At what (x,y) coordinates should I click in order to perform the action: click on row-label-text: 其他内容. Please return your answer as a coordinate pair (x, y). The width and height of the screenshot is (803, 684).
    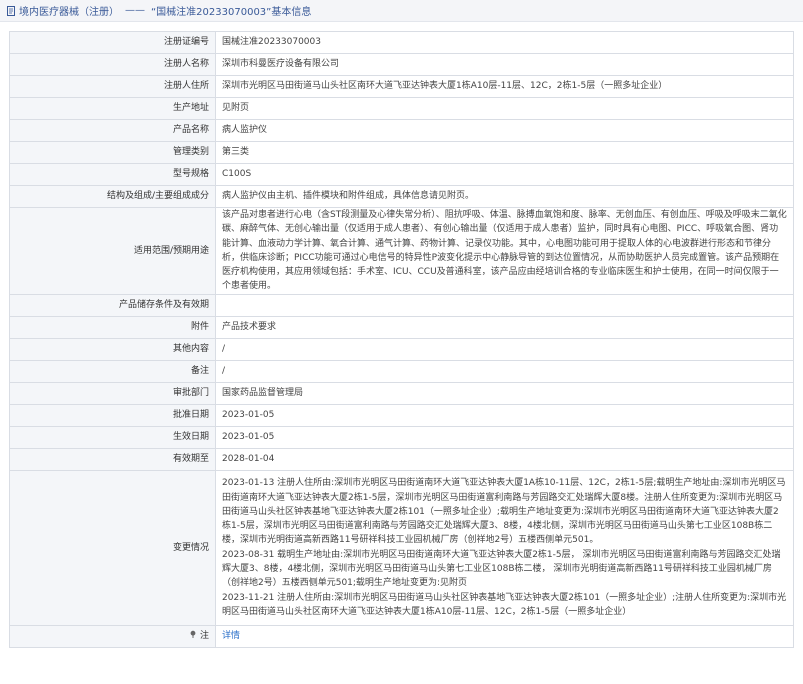
    Looking at the image, I should click on (190, 349).